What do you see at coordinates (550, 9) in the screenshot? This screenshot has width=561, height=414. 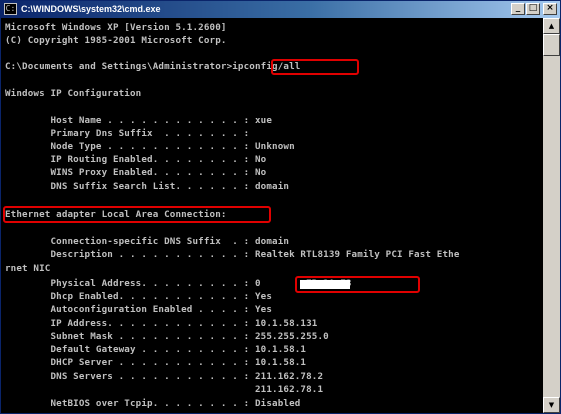 I see `close-button: ×` at bounding box center [550, 9].